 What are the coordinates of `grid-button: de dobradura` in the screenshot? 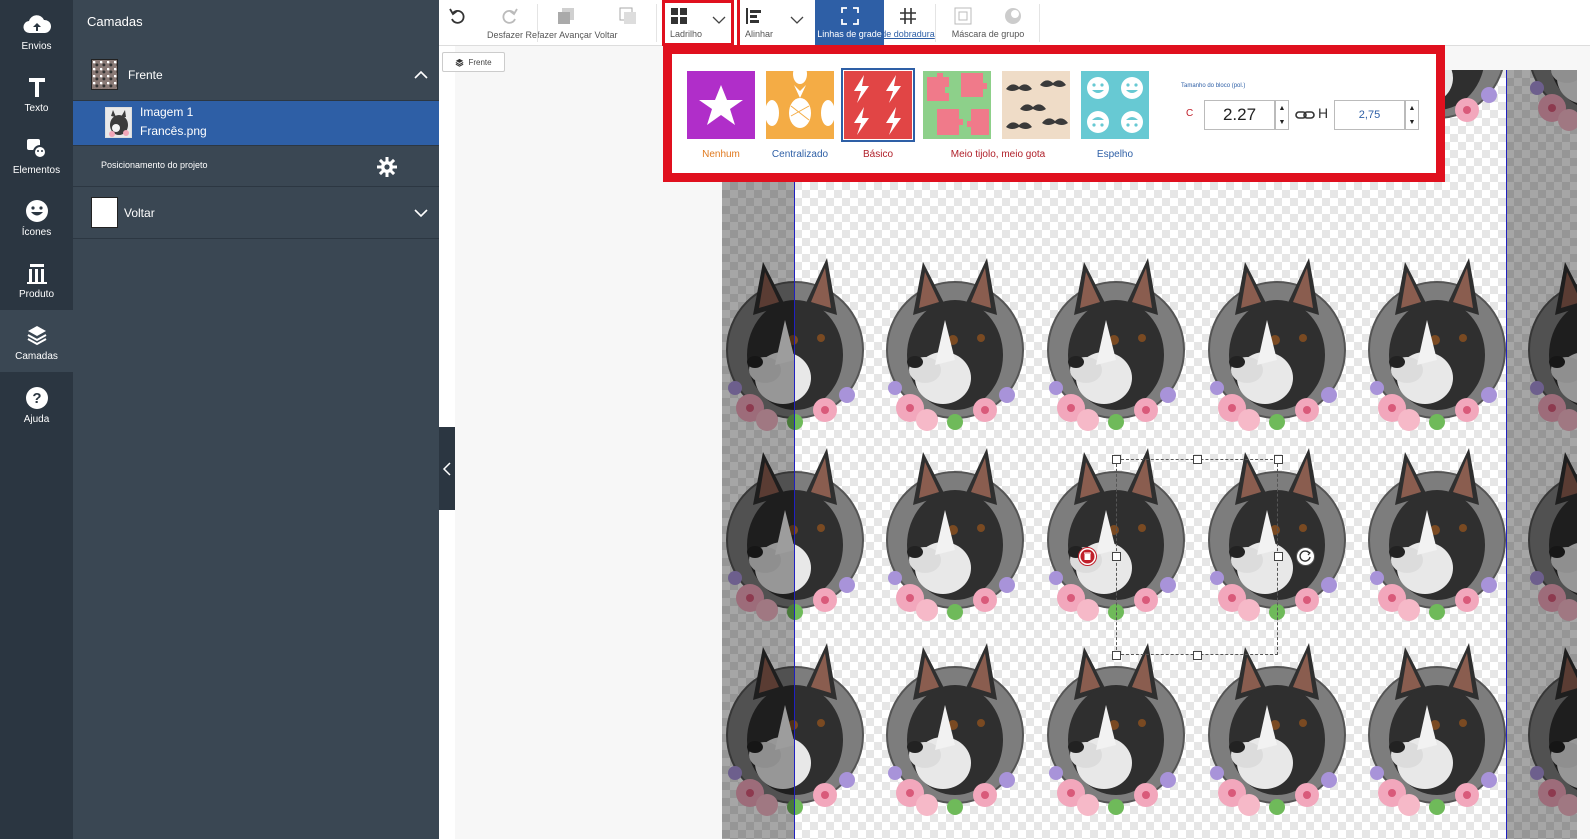 It's located at (908, 23).